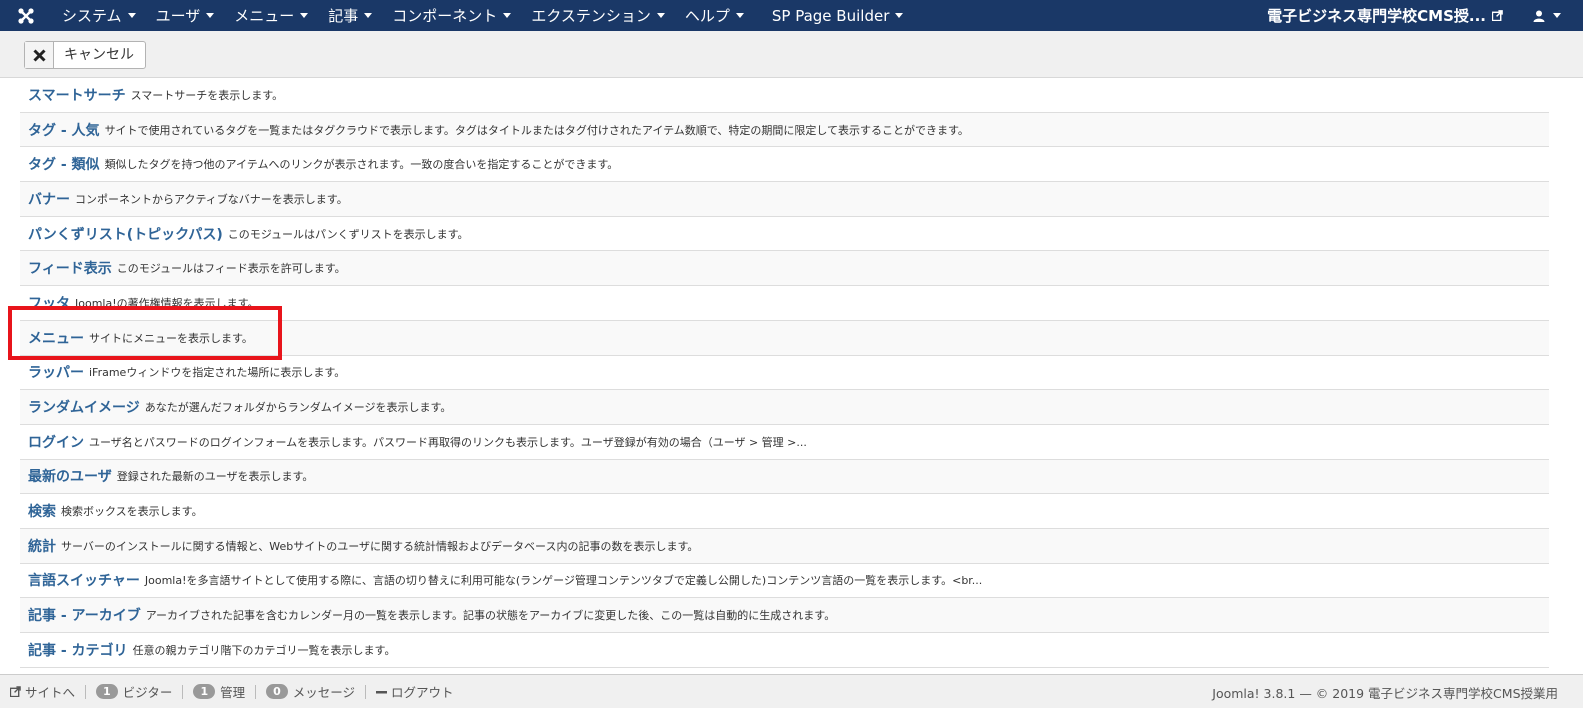 This screenshot has height=708, width=1583. What do you see at coordinates (784, 234) in the screenshot?
I see `list-item: パンくずリスト(トピックパス) このモジュールはパンくずリストを表示します。` at bounding box center [784, 234].